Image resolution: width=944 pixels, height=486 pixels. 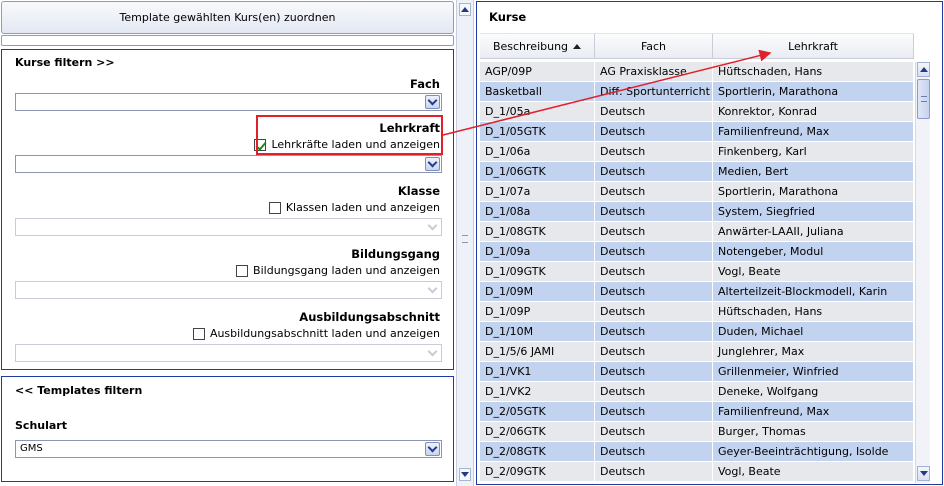 What do you see at coordinates (813, 471) in the screenshot?
I see `table-cell: Vogl, Beate` at bounding box center [813, 471].